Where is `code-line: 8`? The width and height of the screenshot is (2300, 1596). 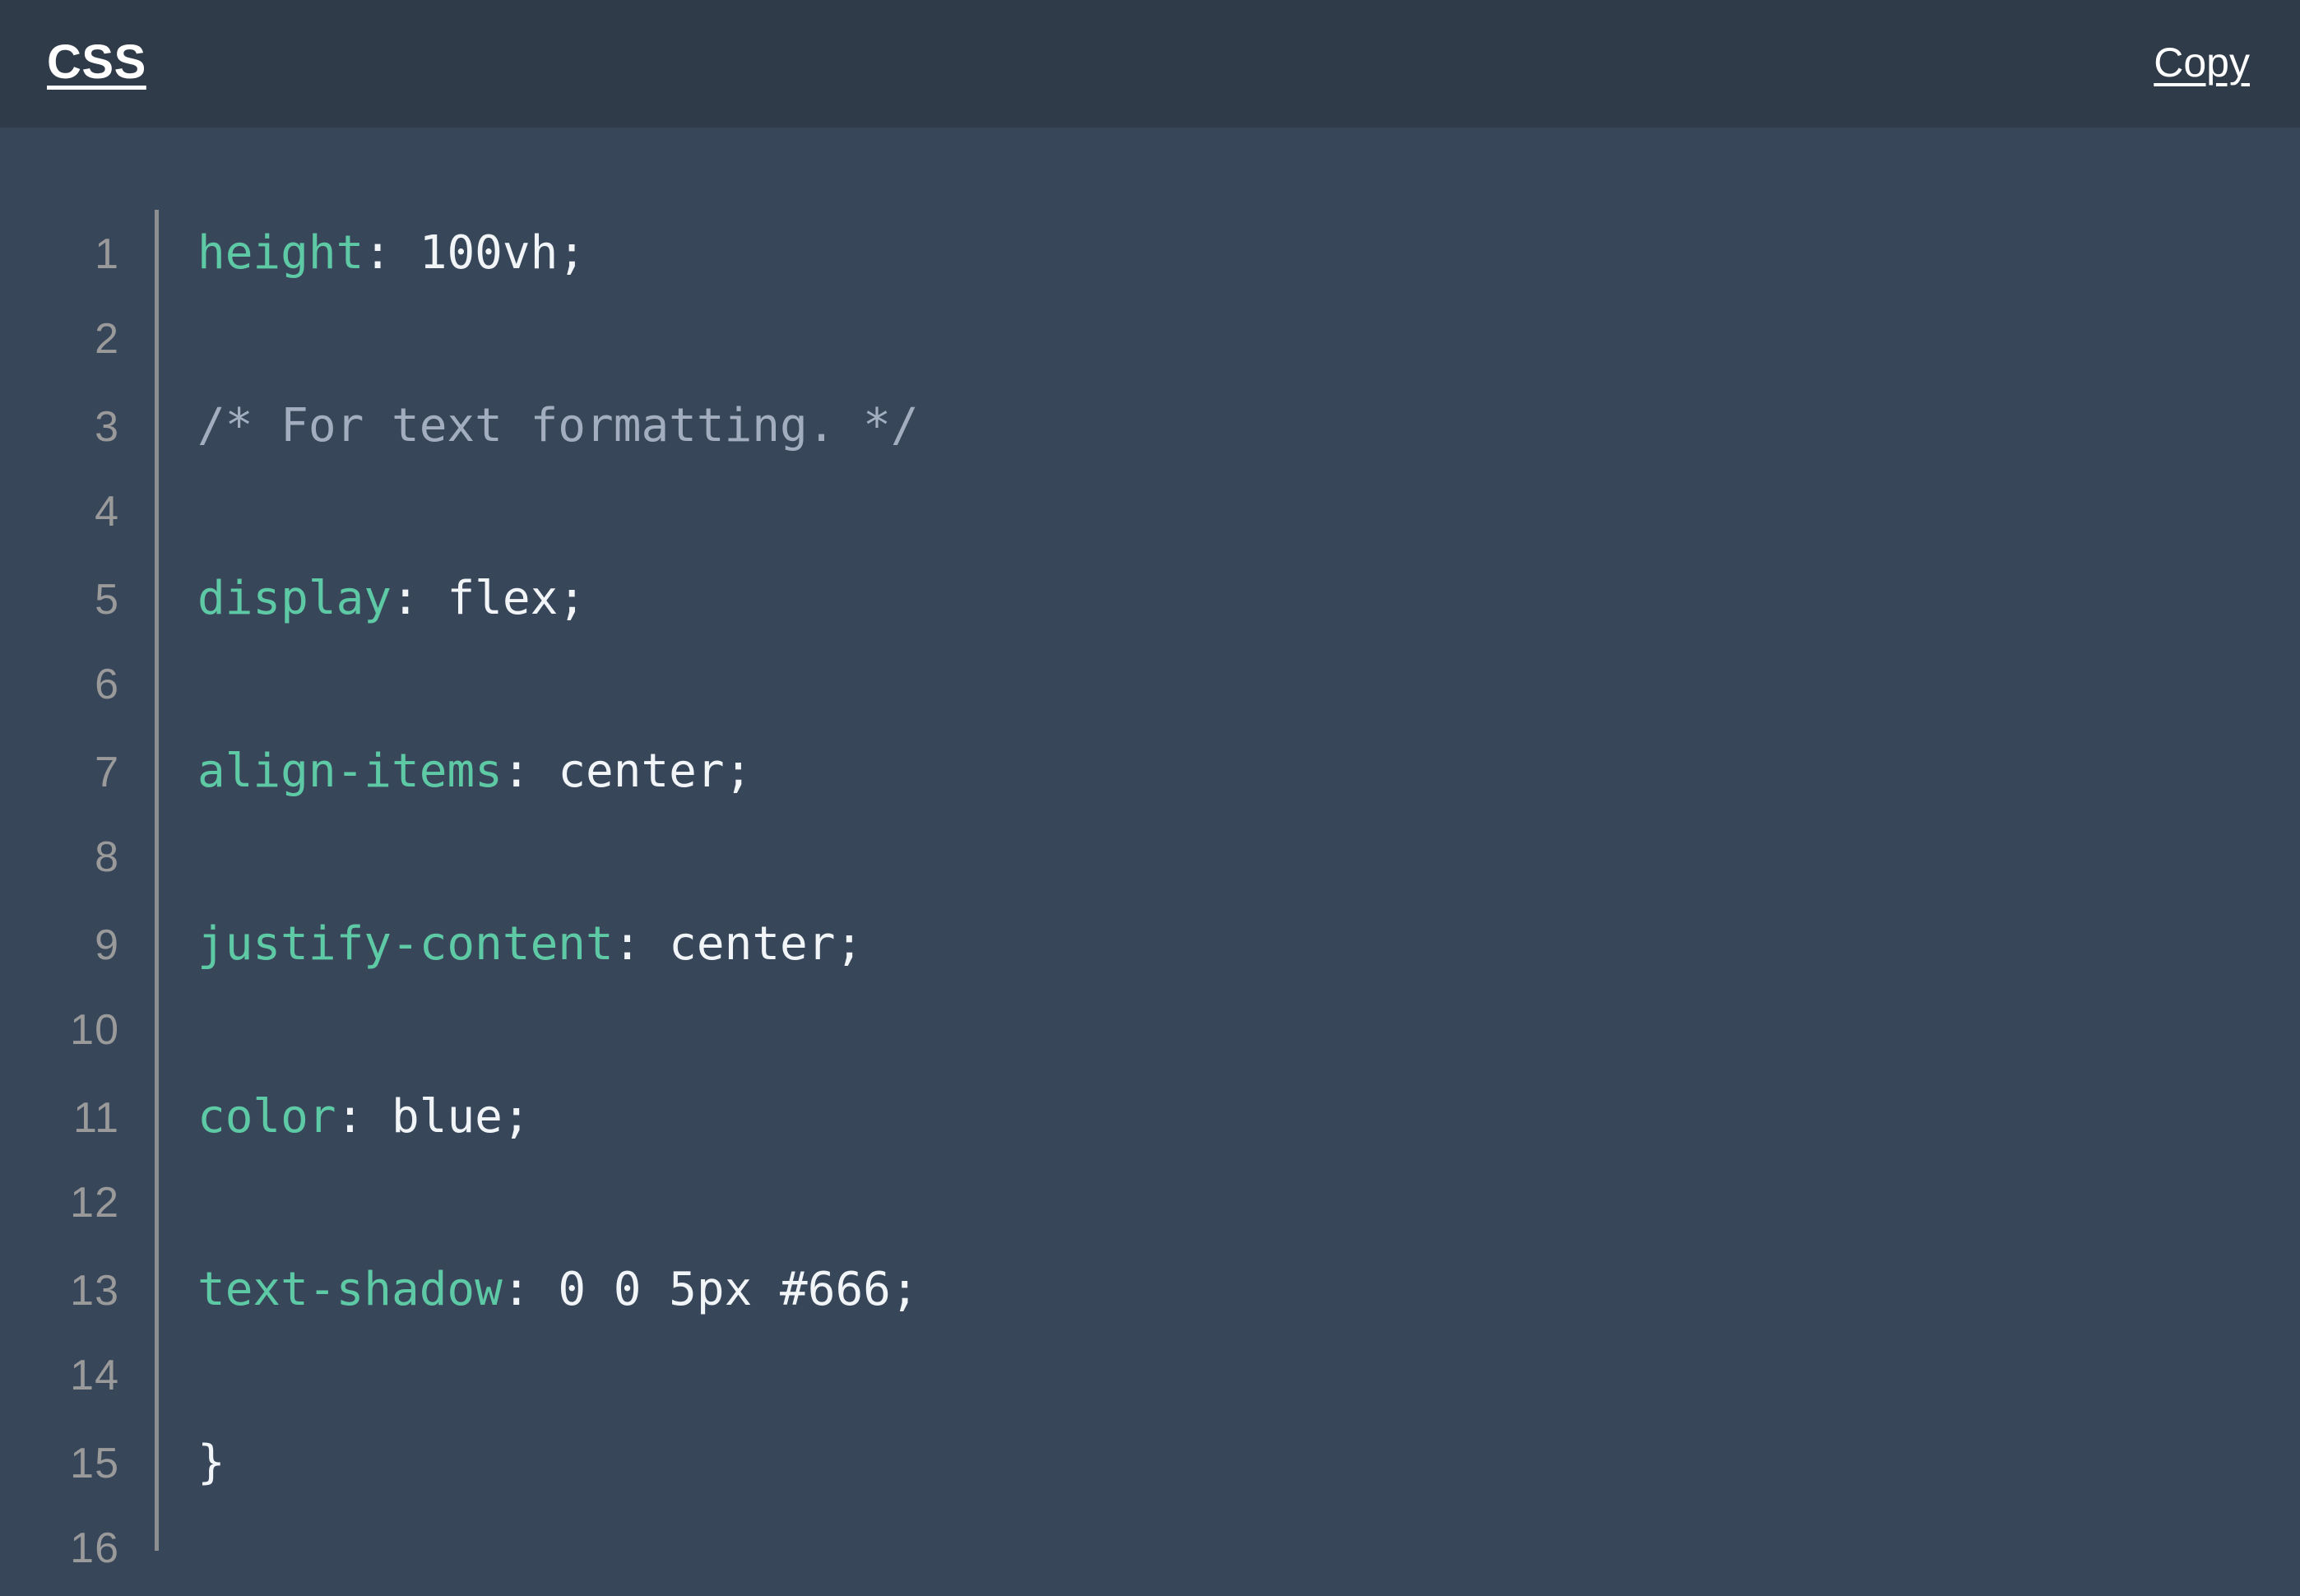
code-line: 8 is located at coordinates (1150, 857).